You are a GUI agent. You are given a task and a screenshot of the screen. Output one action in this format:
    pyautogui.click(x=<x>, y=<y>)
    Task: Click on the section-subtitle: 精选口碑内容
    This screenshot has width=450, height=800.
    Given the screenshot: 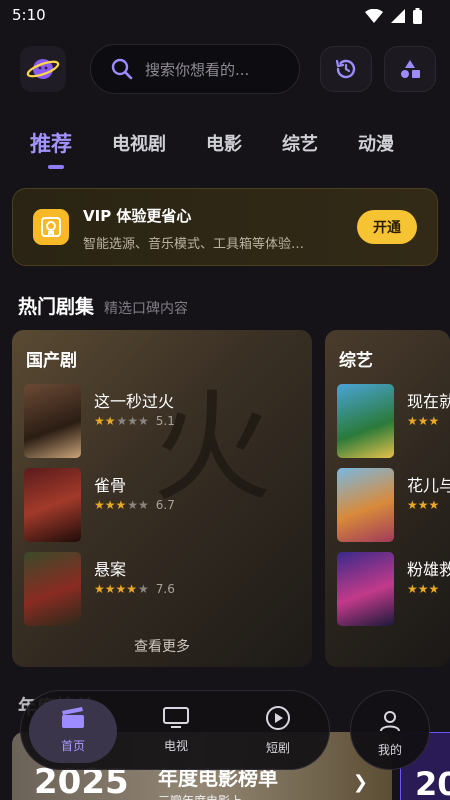 What is the action you would take?
    pyautogui.click(x=146, y=309)
    